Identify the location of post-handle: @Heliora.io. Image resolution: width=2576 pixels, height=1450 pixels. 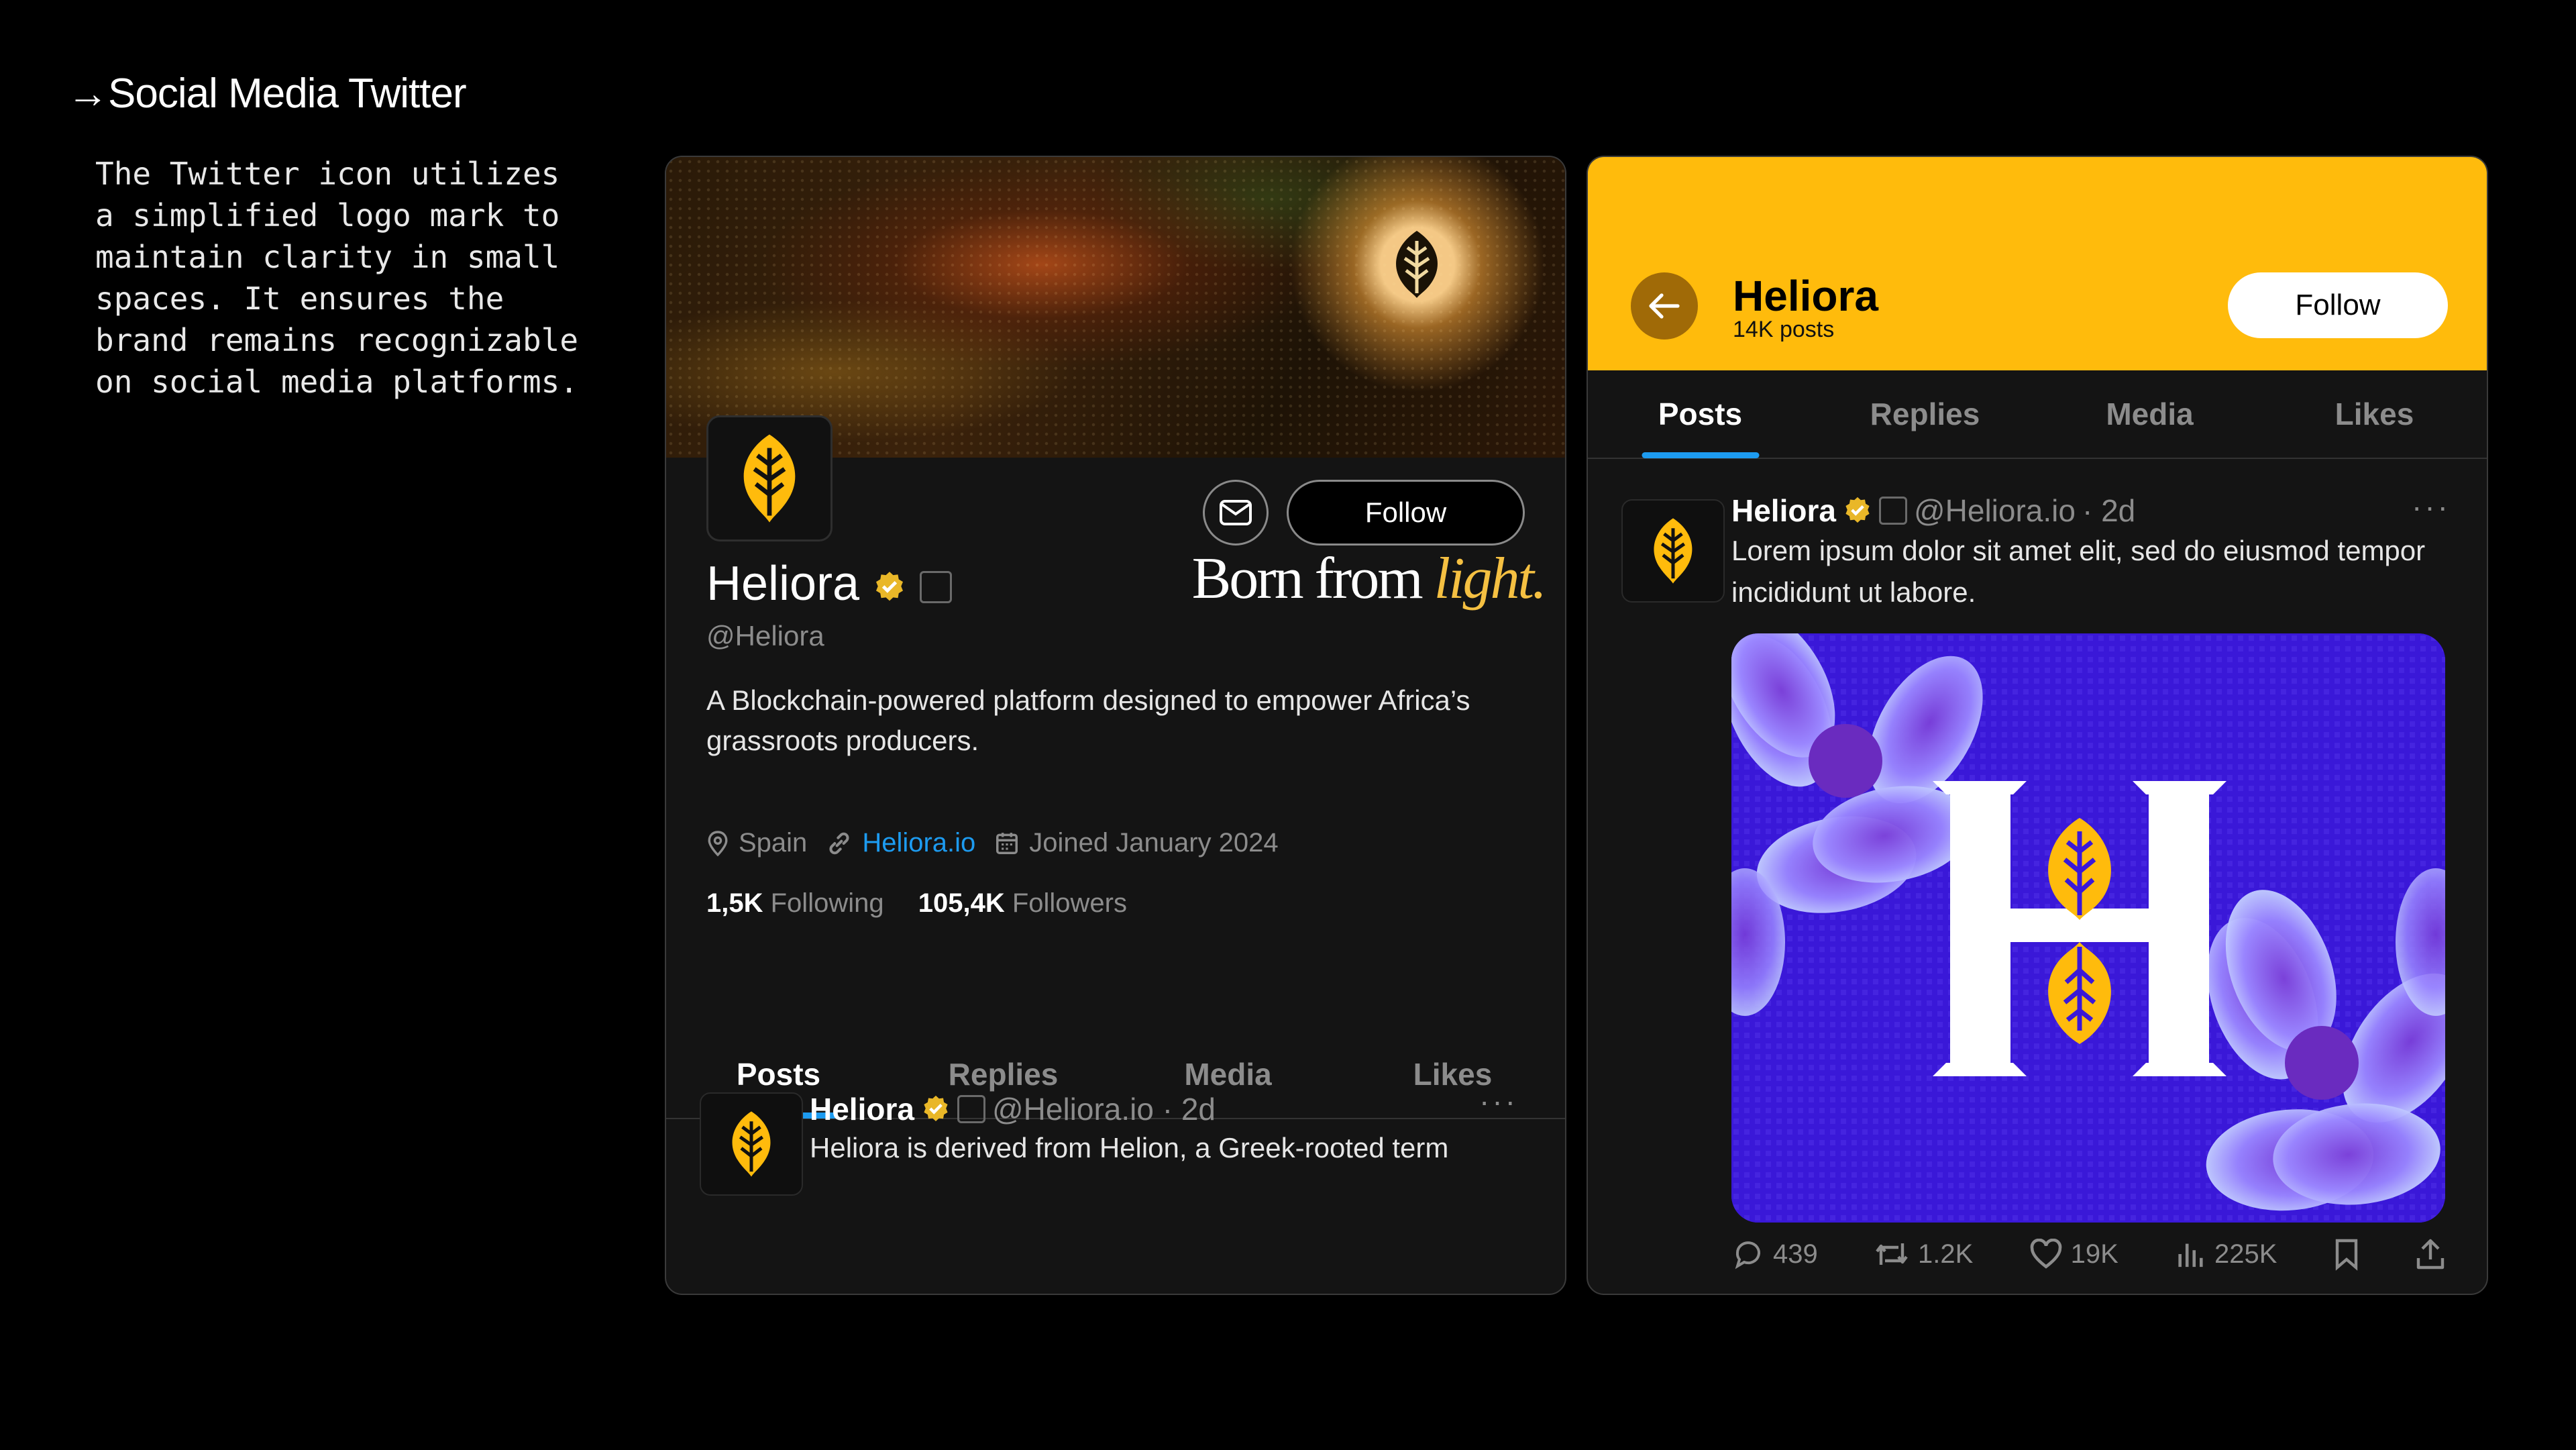
(1994, 510).